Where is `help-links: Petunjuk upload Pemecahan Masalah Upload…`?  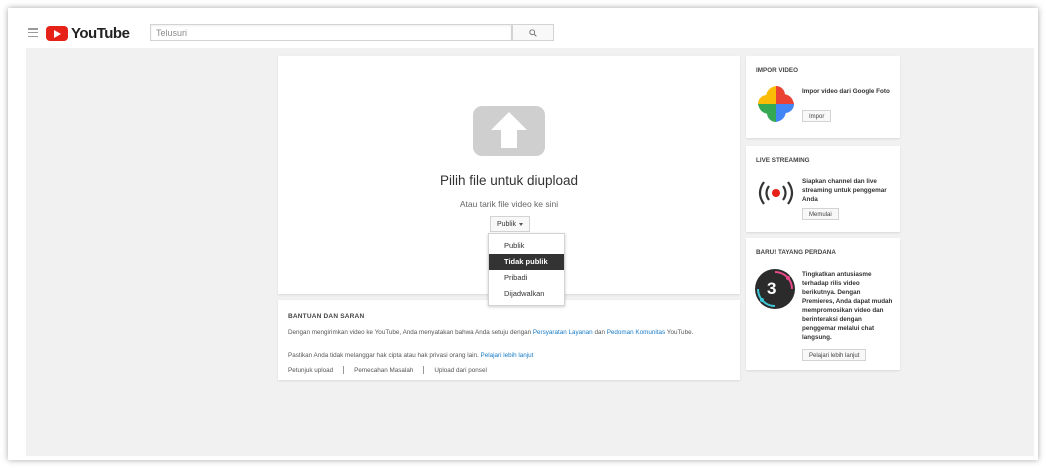
help-links: Petunjuk upload Pemecahan Masalah Upload… is located at coordinates (387, 370).